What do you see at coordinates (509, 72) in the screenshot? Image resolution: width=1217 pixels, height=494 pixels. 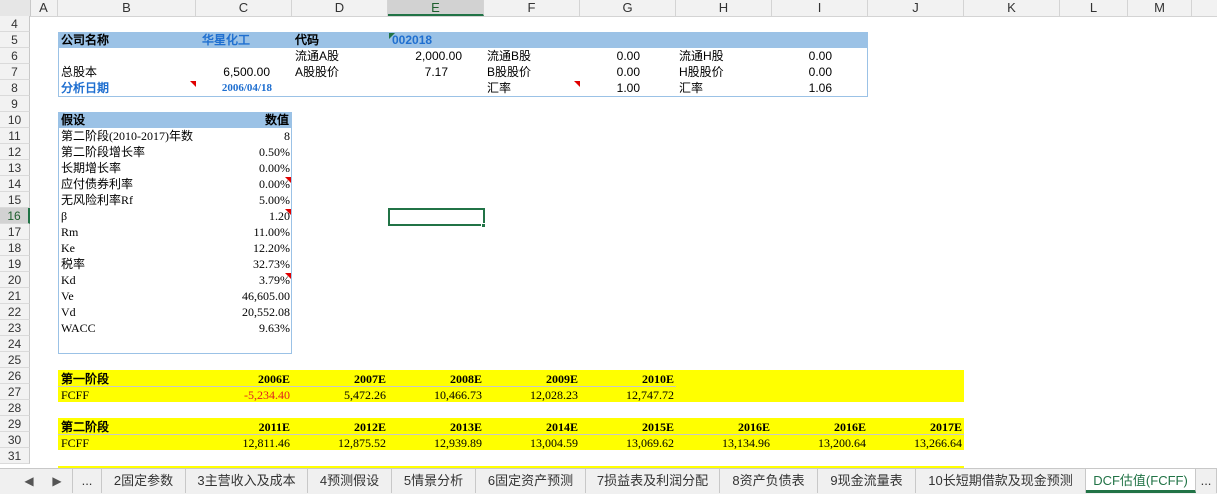 I see `b-price-label: B股股价` at bounding box center [509, 72].